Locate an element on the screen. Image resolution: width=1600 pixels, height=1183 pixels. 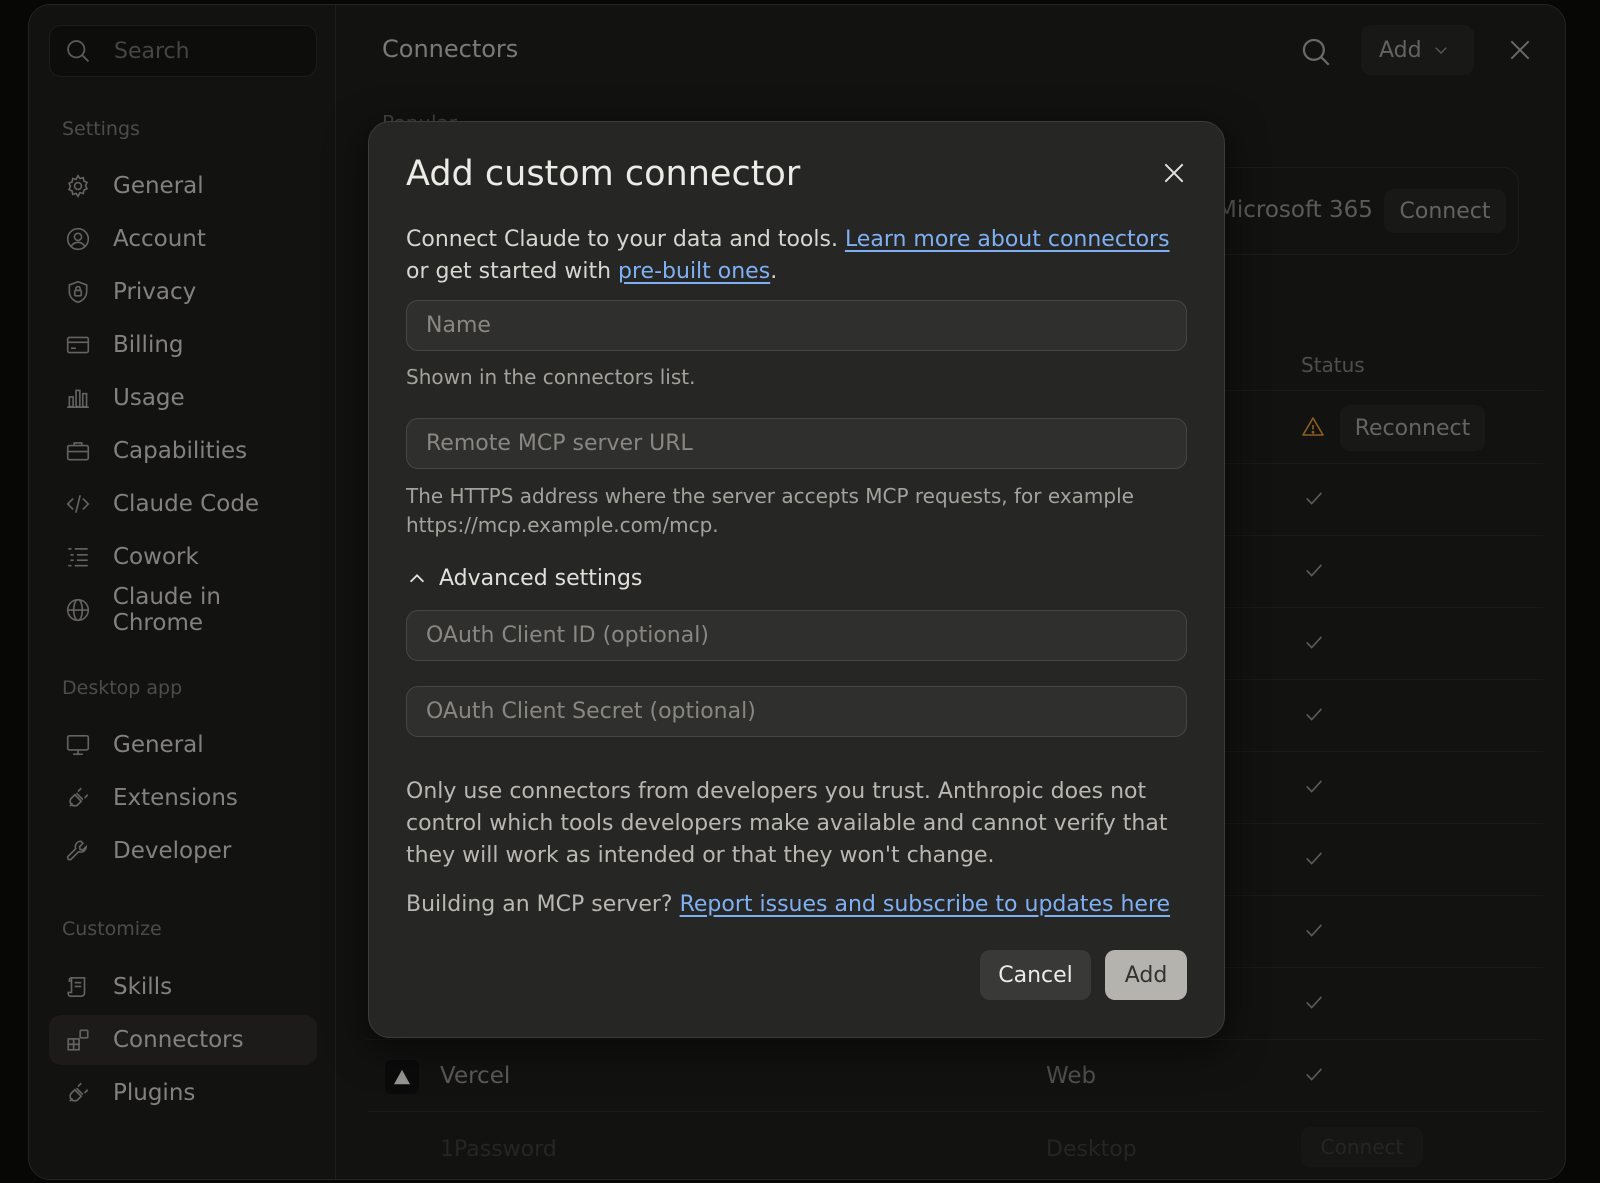
name-field: Name is located at coordinates (796, 325).